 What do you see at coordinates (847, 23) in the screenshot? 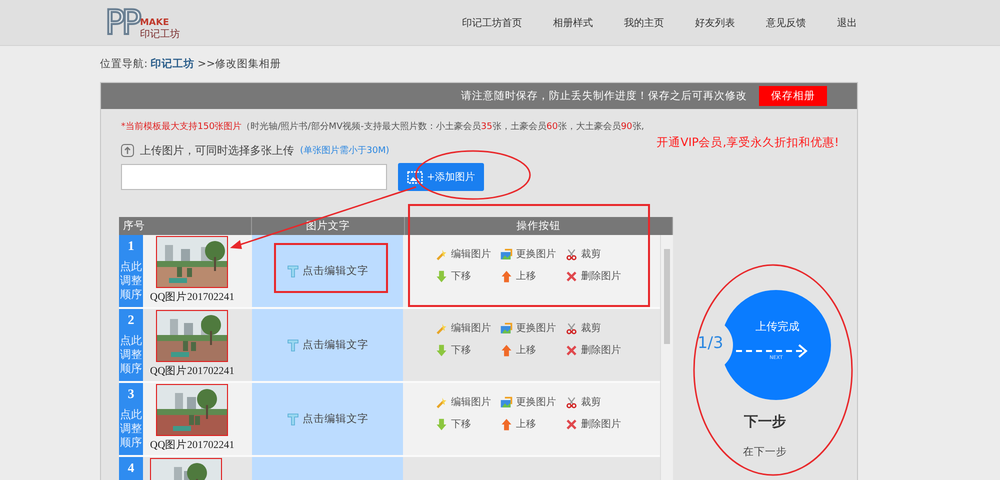
I see `nav-link: 退出` at bounding box center [847, 23].